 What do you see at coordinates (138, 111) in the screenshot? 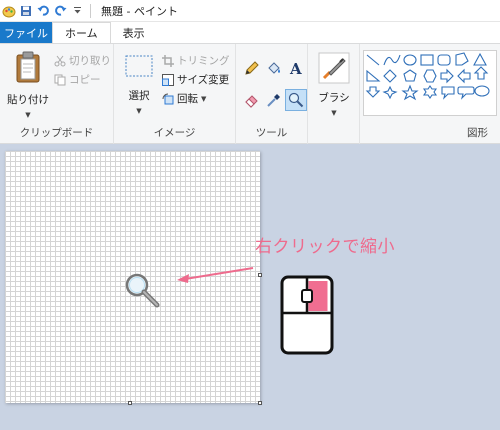
I see `select-dropdown-arrow: ▼` at bounding box center [138, 111].